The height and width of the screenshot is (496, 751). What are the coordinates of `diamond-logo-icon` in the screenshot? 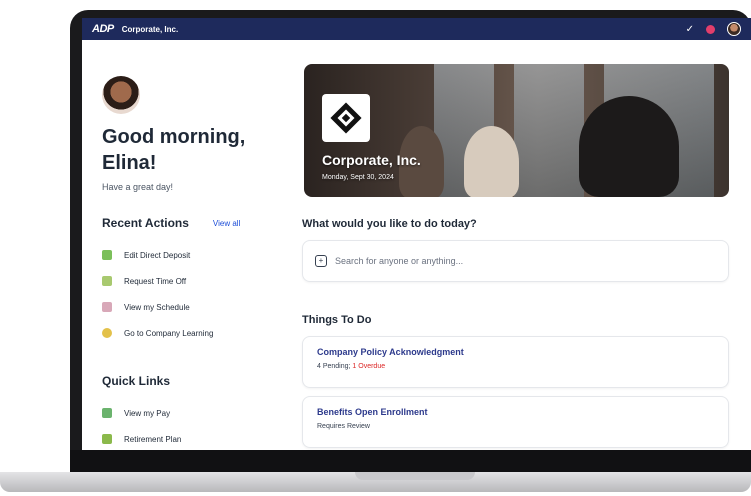 It's located at (346, 118).